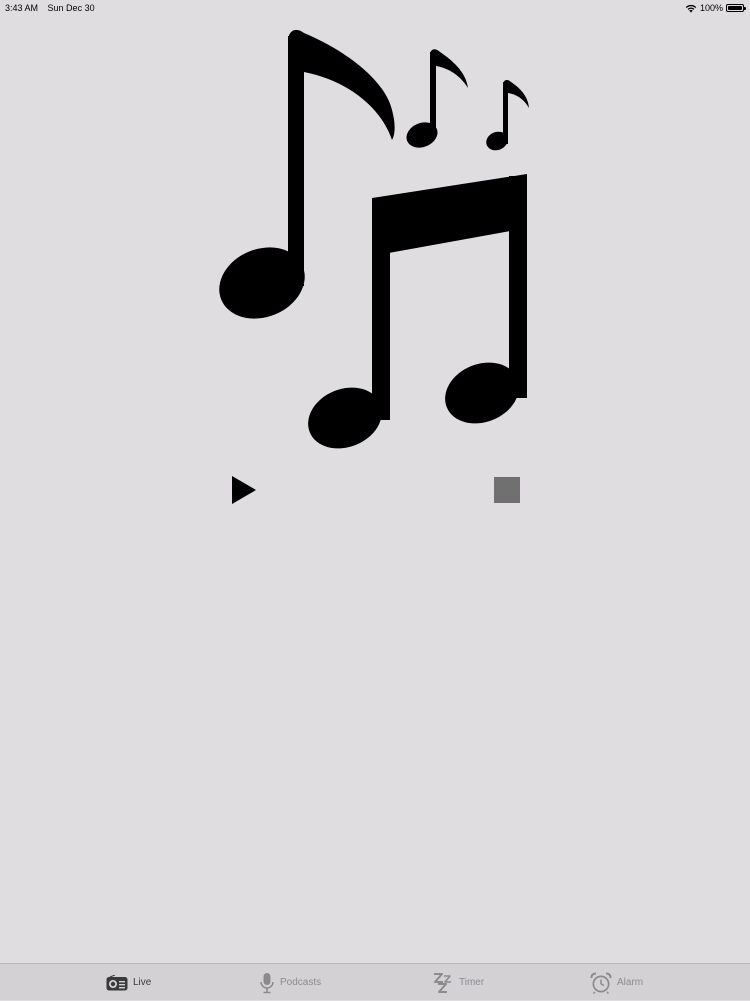 The width and height of the screenshot is (750, 1001). I want to click on eighth-note-large, so click(307, 174).